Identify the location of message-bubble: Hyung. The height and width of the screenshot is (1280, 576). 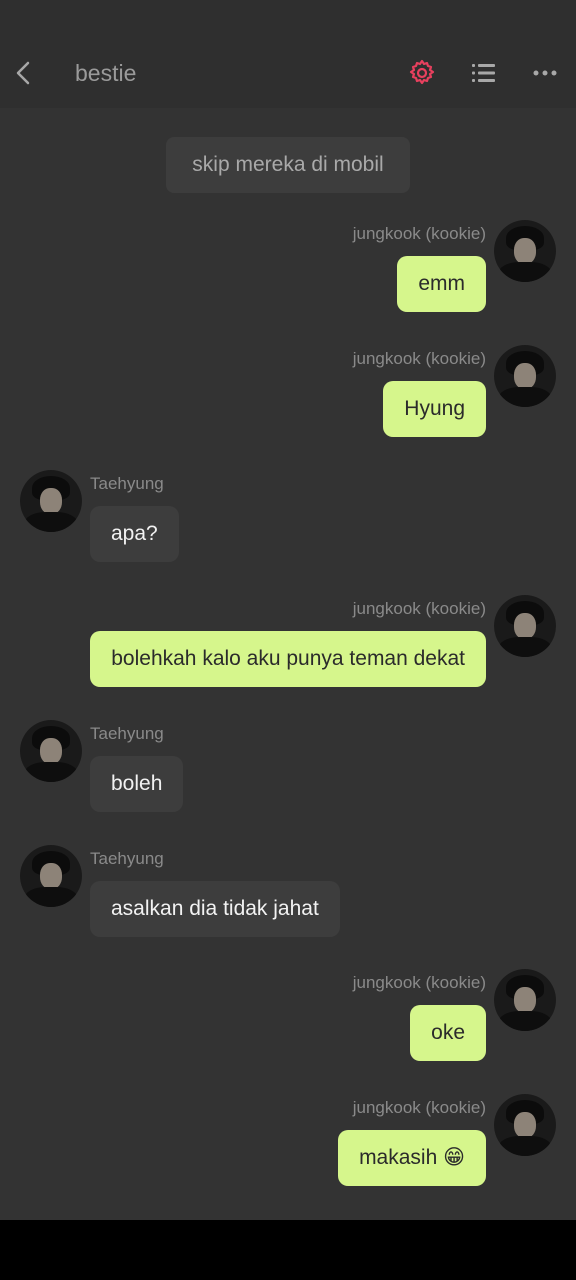
(434, 409).